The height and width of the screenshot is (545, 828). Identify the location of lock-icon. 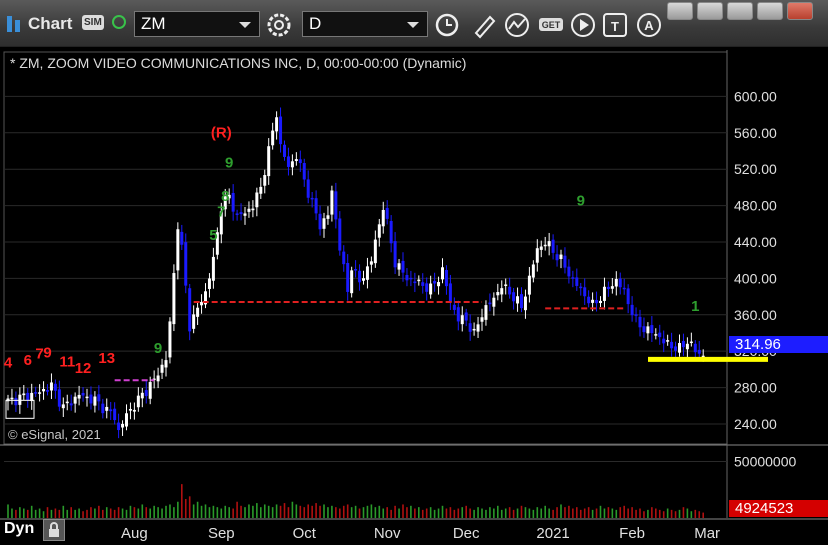
(54, 530).